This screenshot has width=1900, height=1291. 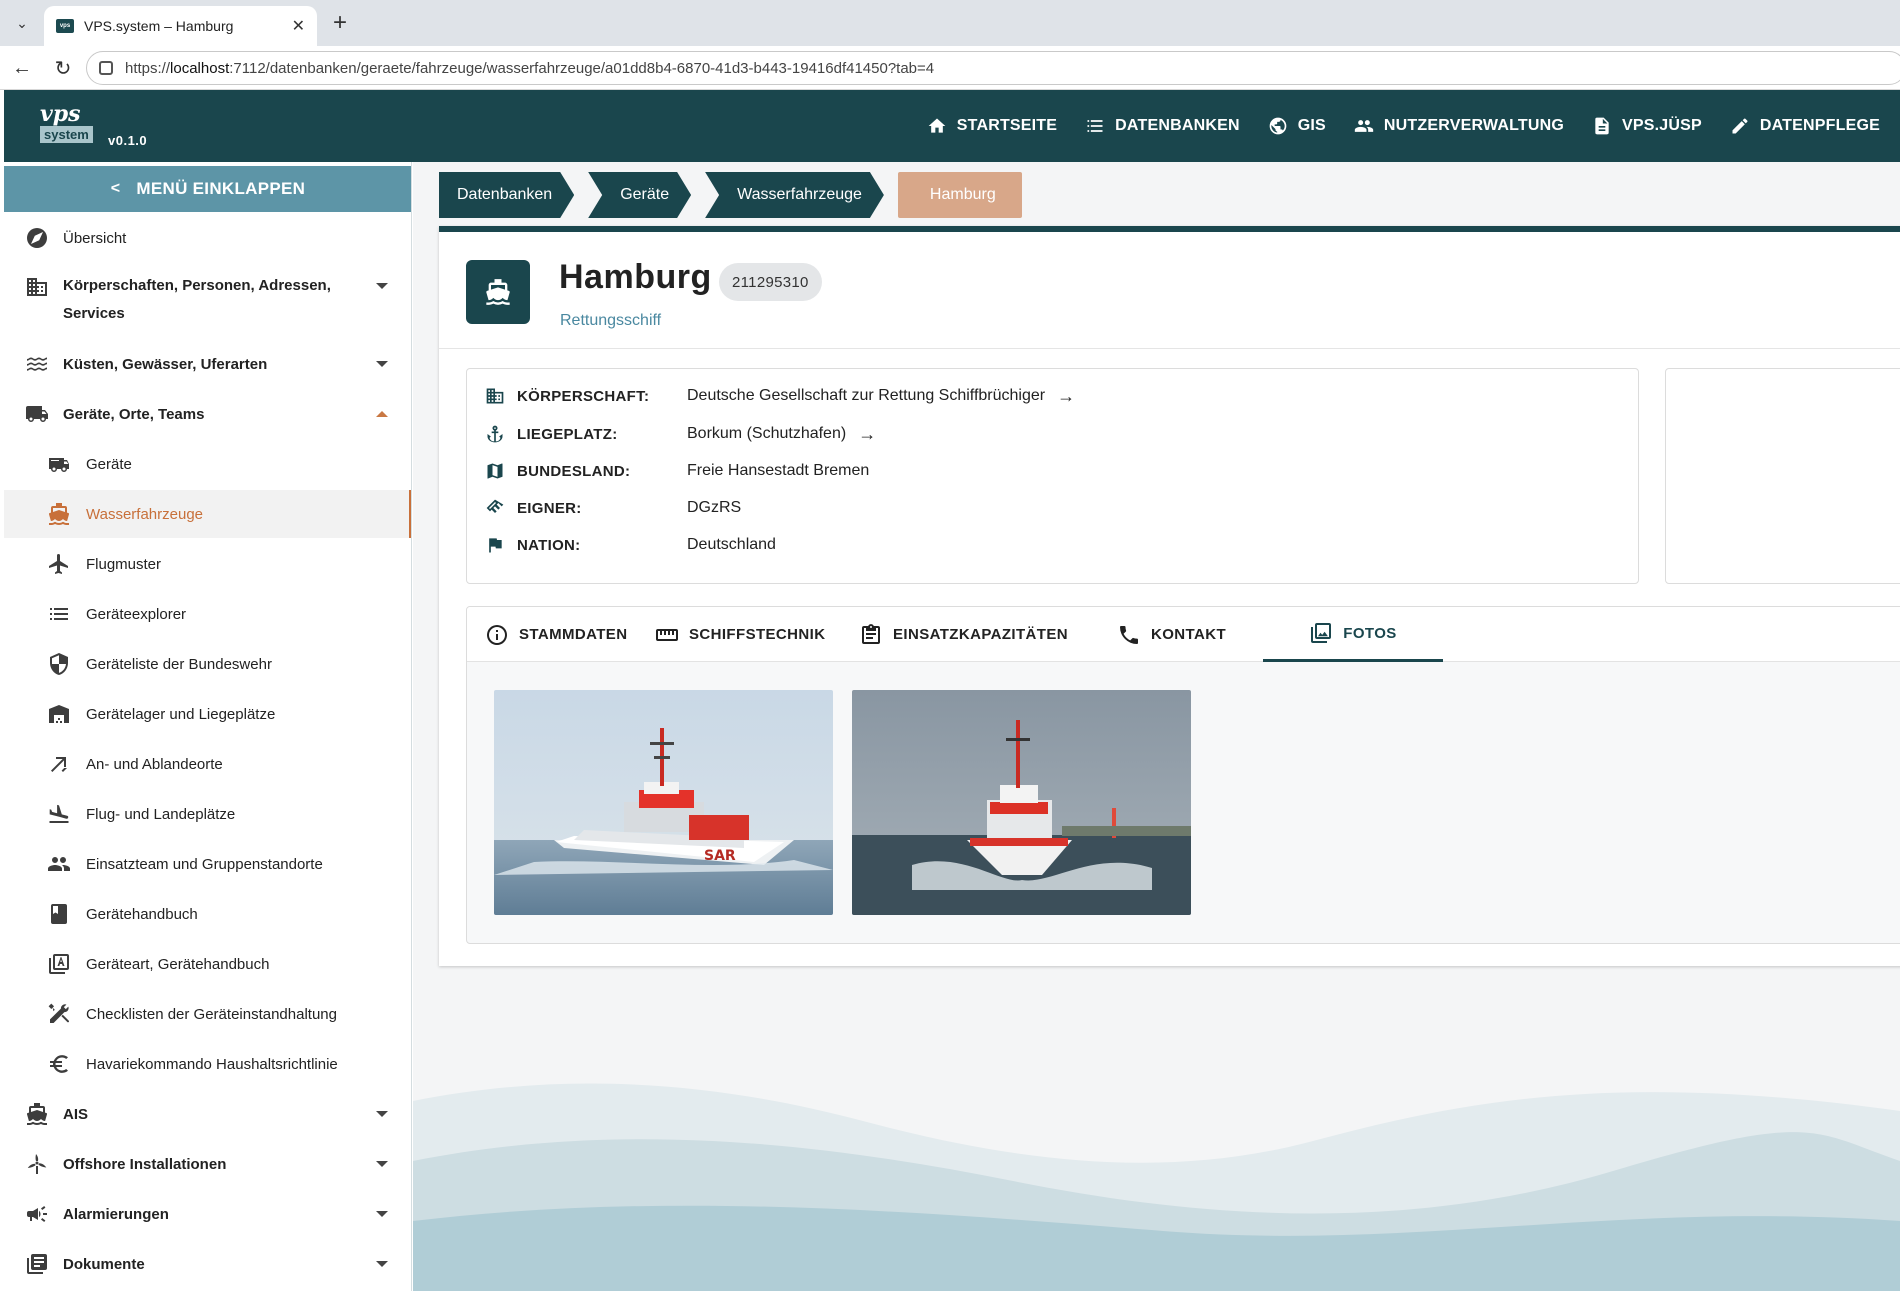 What do you see at coordinates (207, 1214) in the screenshot?
I see `sidebar-item-alarmierungen: Alarmierungen` at bounding box center [207, 1214].